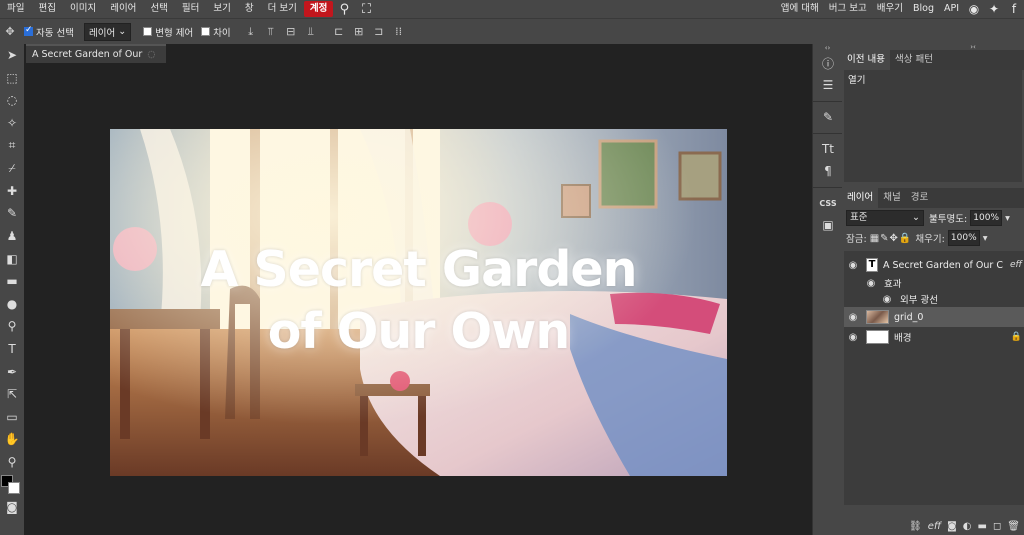 The image size is (1024, 535). What do you see at coordinates (828, 149) in the screenshot?
I see `character-icon: Tt` at bounding box center [828, 149].